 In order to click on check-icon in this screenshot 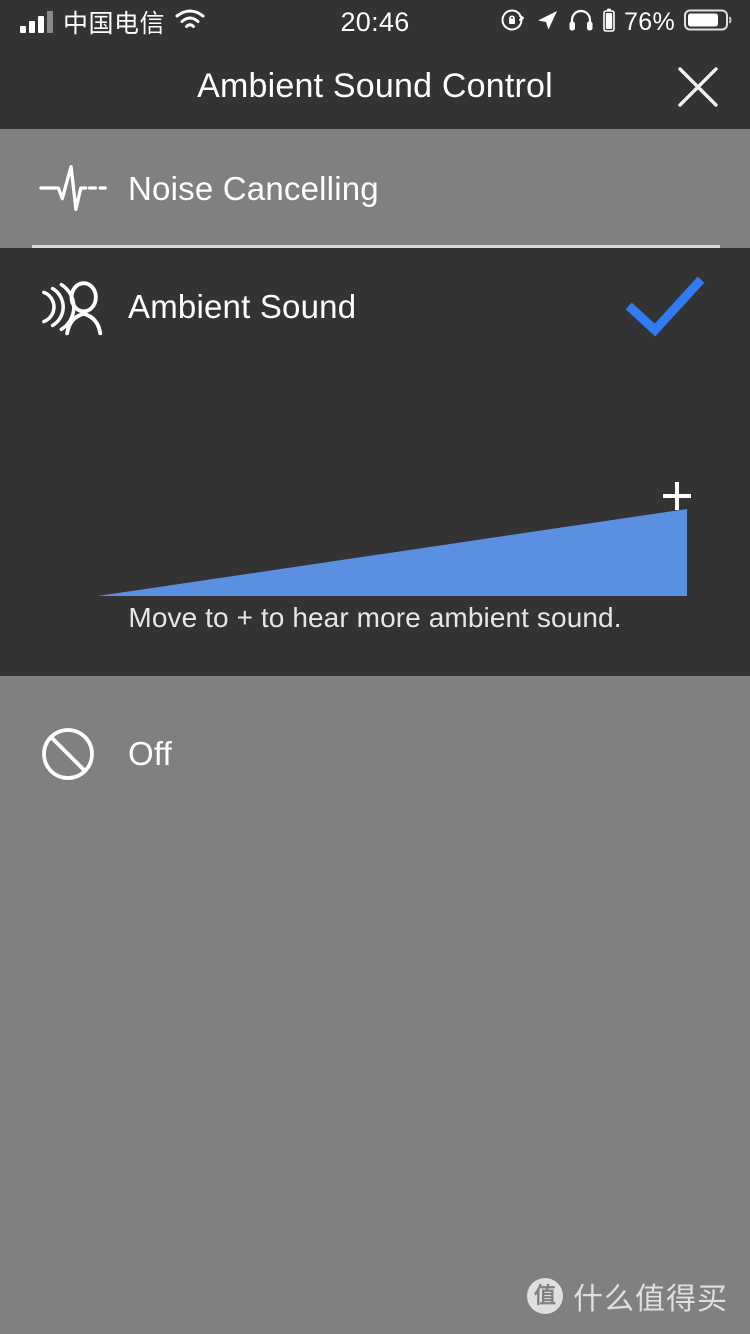, I will do `click(665, 306)`.